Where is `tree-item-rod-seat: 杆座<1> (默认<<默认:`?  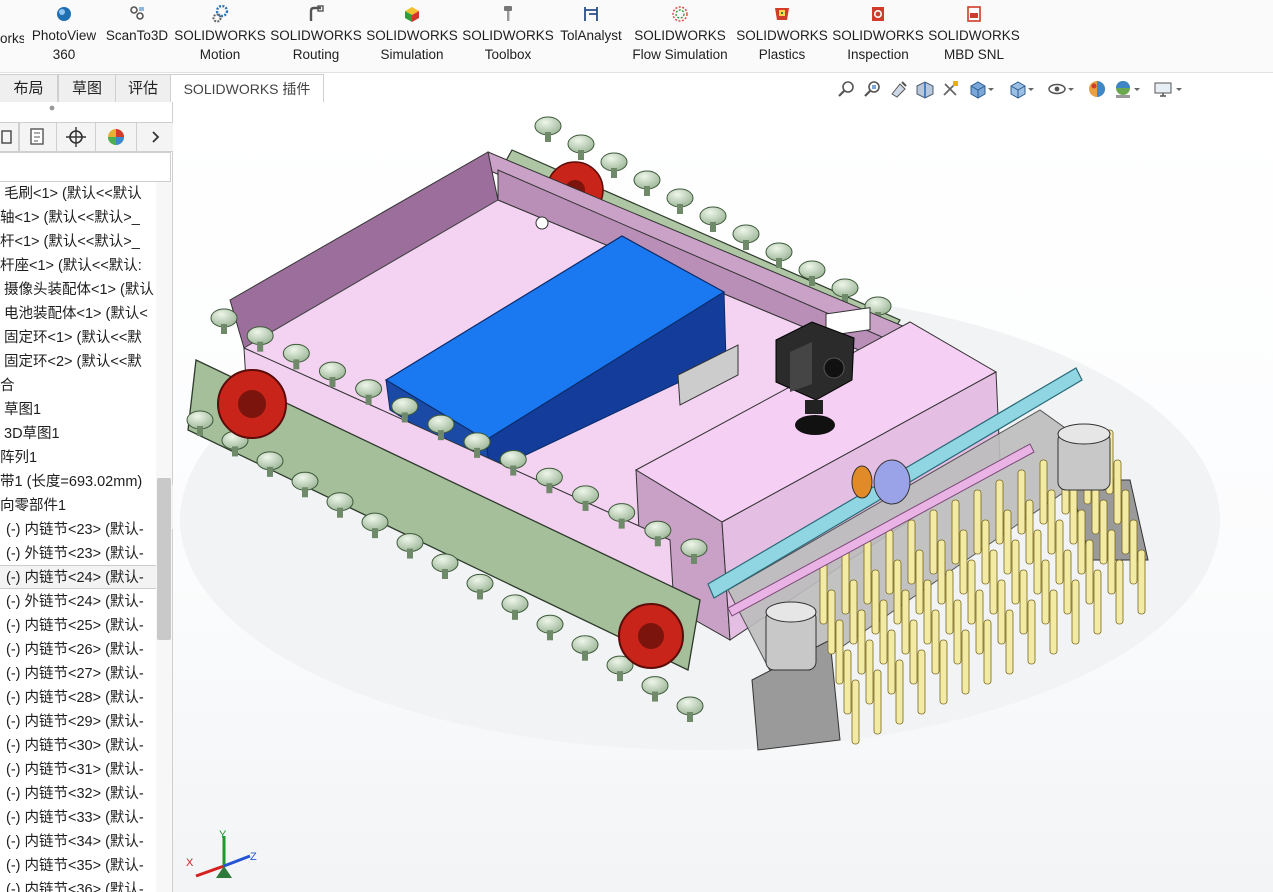 tree-item-rod-seat: 杆座<1> (默认<<默认: is located at coordinates (71, 266).